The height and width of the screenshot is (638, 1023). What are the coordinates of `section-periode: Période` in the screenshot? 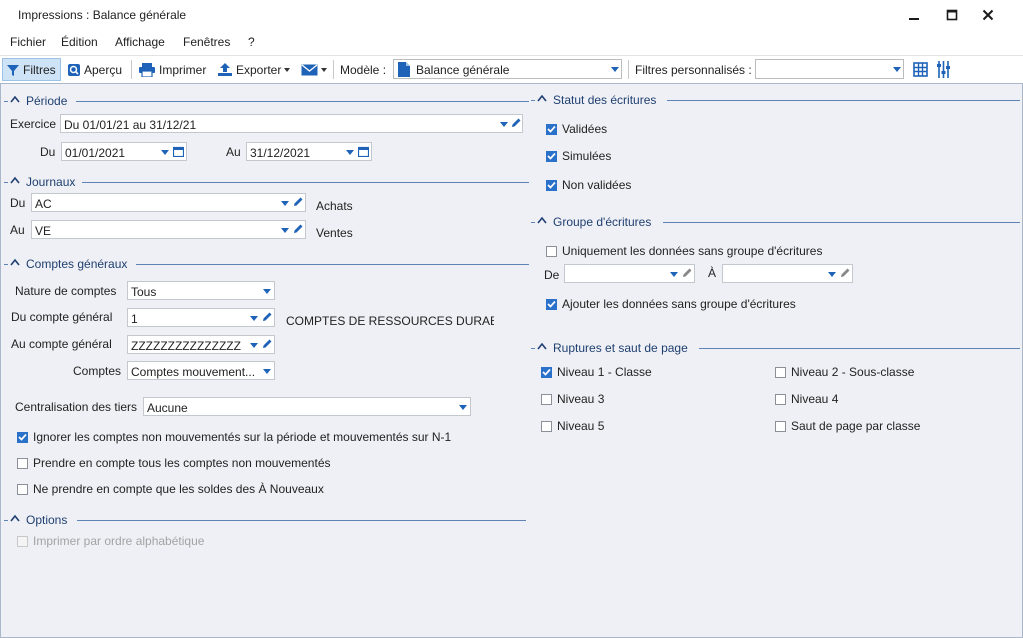 It's located at (266, 101).